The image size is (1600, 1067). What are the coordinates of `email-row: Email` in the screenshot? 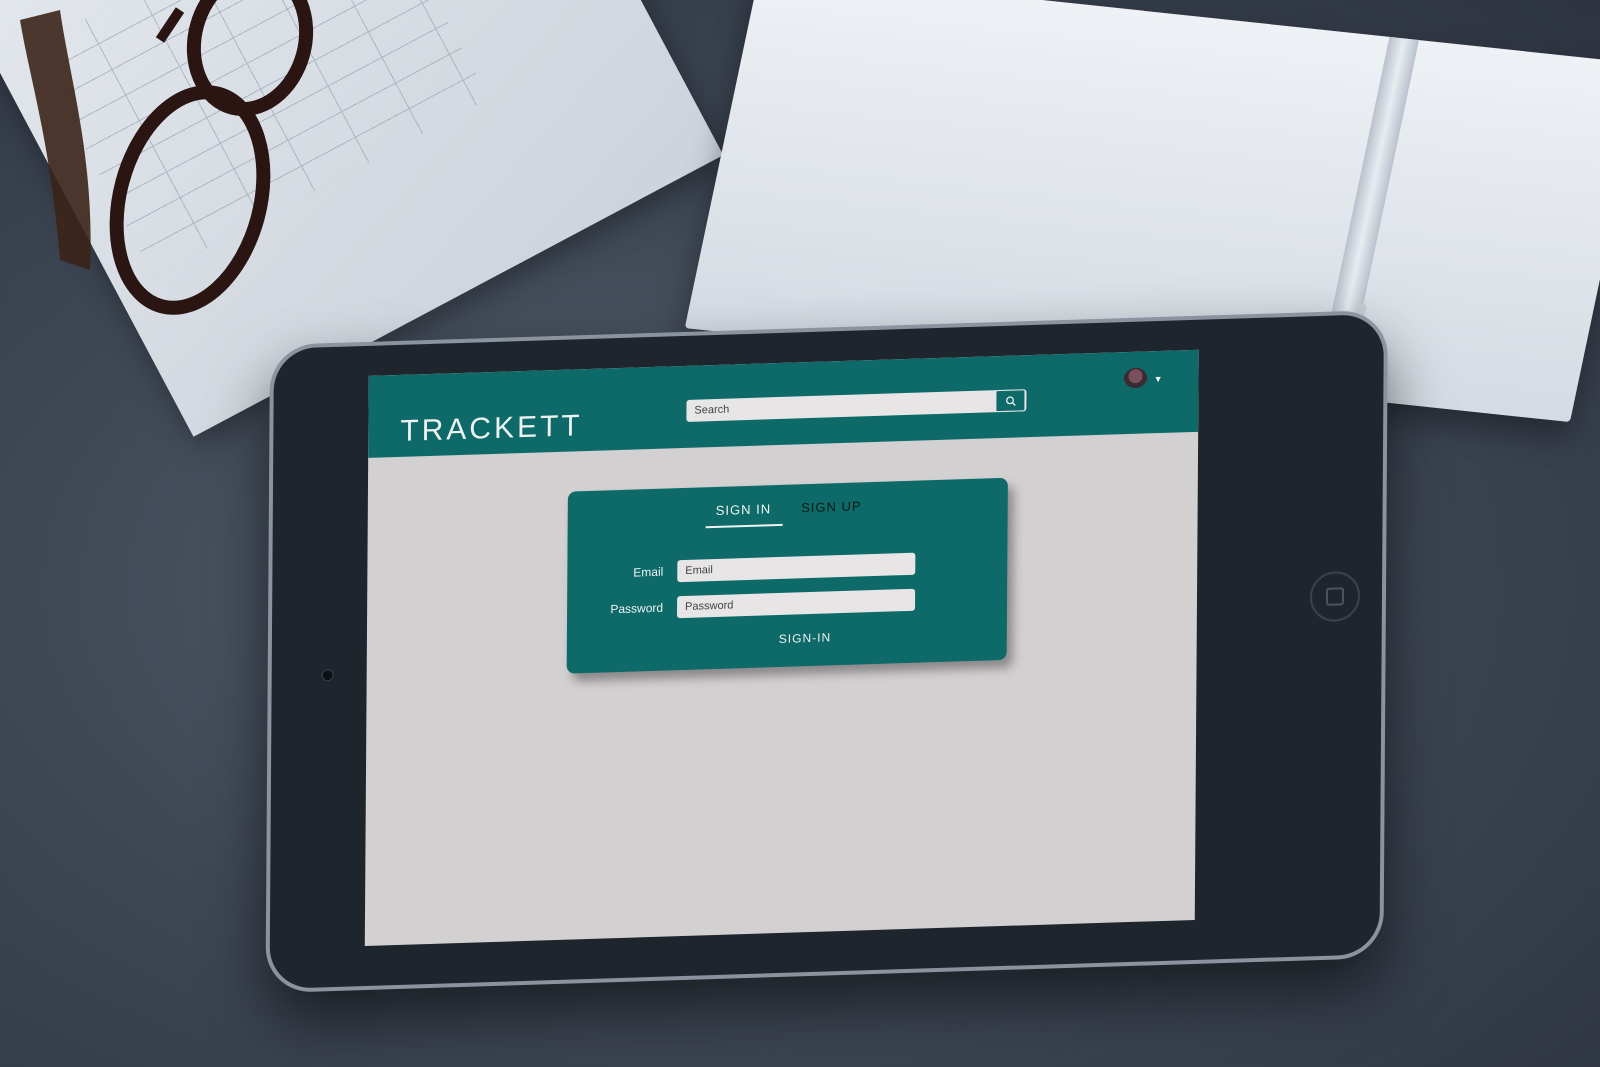 It's located at (741, 569).